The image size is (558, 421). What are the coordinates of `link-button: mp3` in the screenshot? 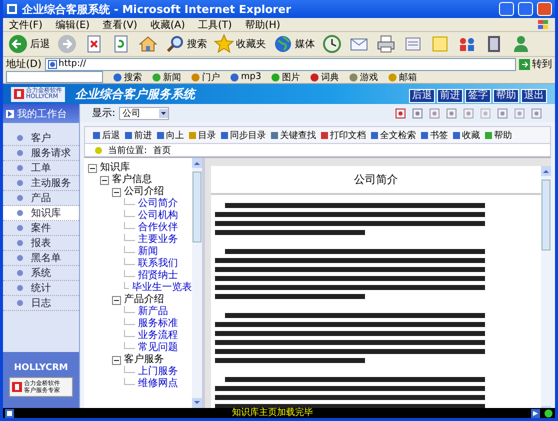 It's located at (246, 77).